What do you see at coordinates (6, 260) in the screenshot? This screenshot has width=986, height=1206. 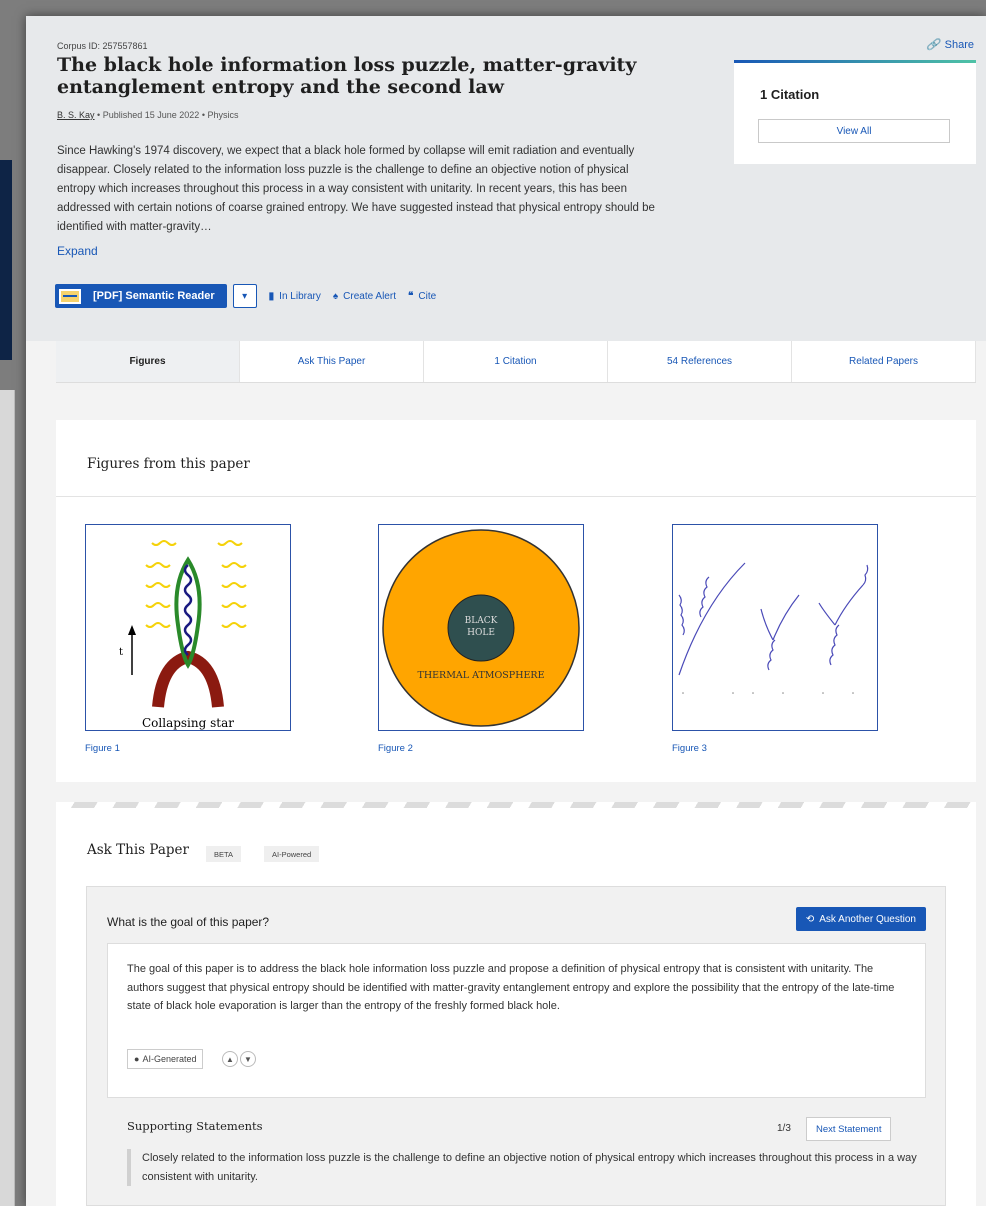 I see `background-window-dark` at bounding box center [6, 260].